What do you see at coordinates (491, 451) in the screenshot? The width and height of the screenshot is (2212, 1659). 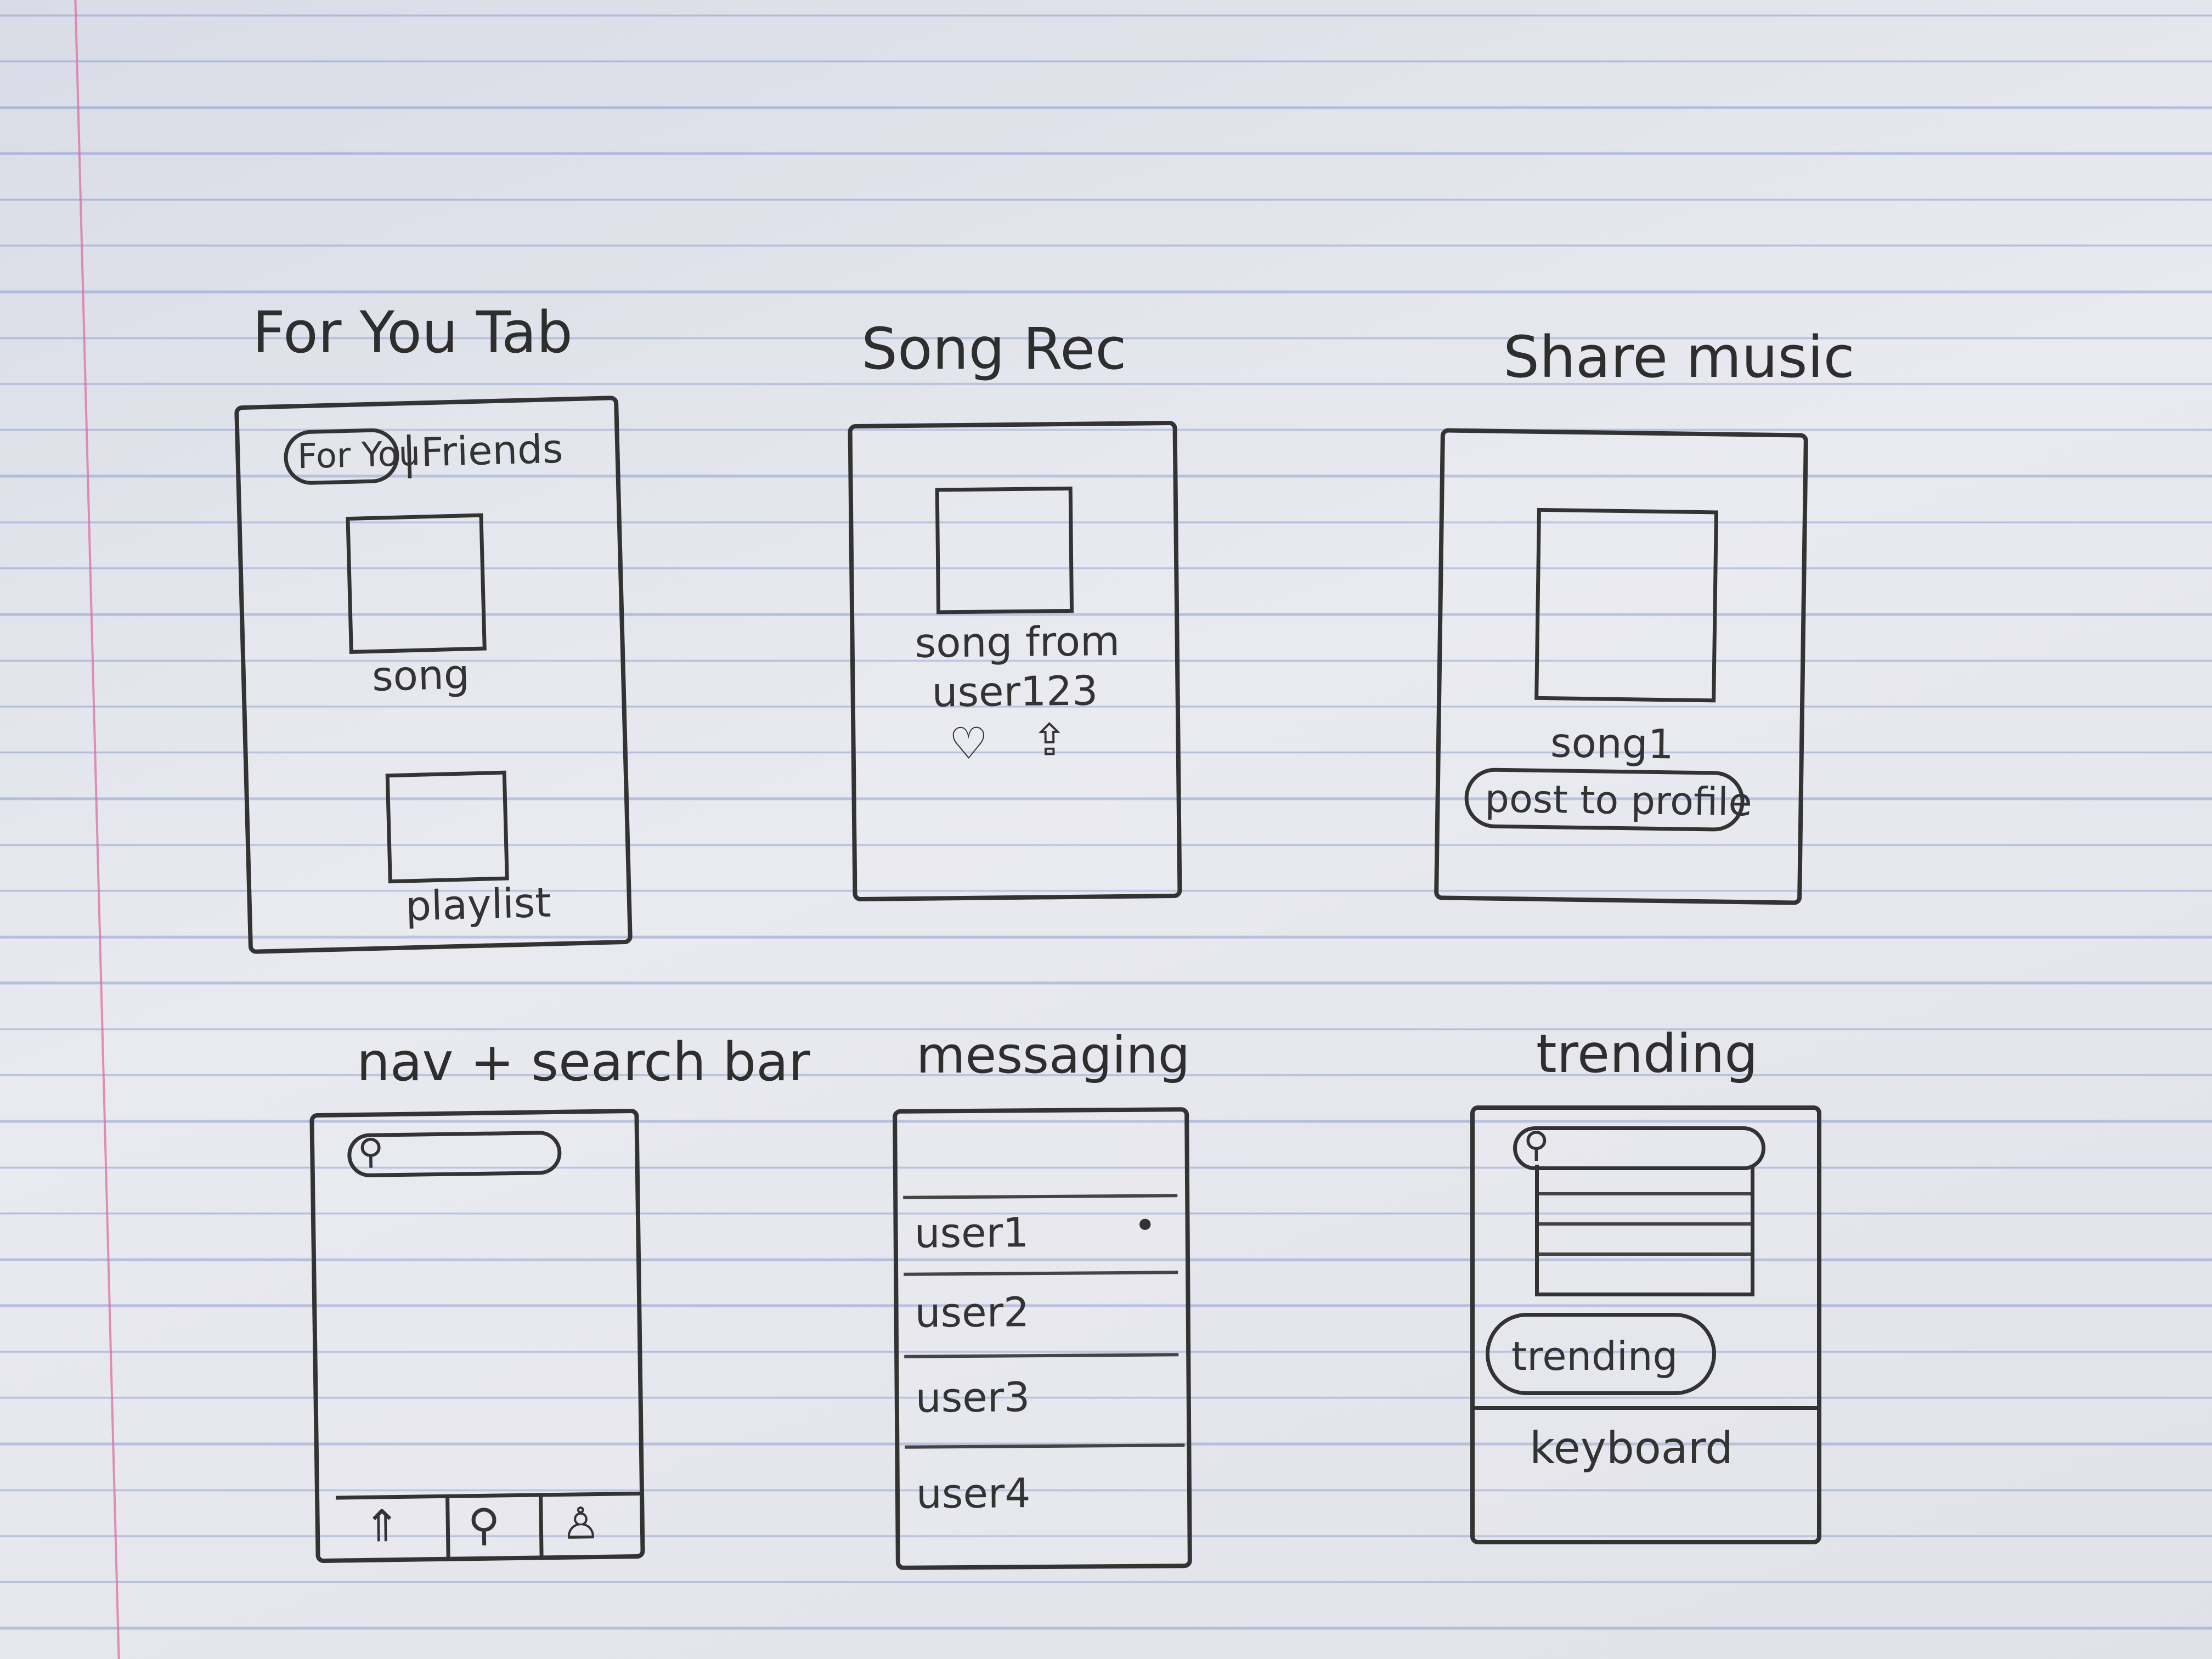 I see `tab-friends: Friends` at bounding box center [491, 451].